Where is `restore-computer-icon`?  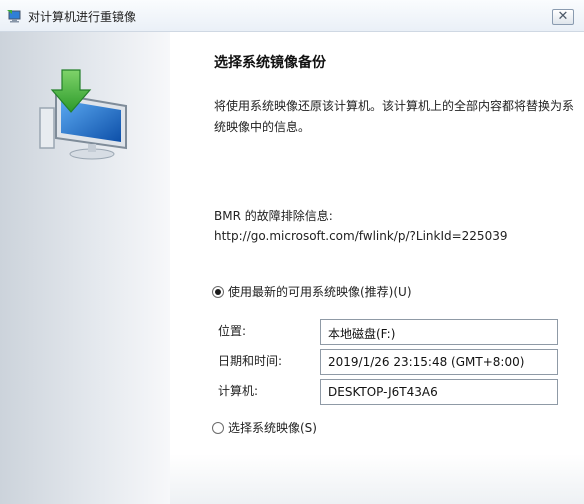
restore-computer-icon is located at coordinates (14, 16).